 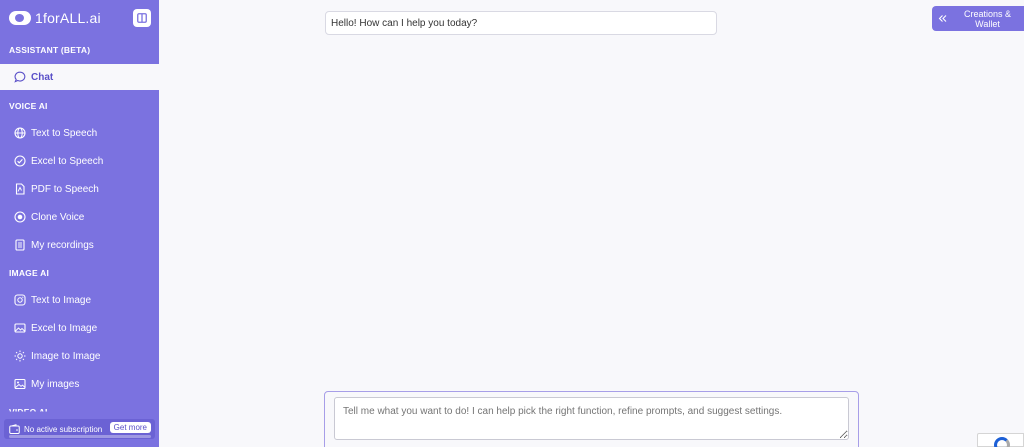 What do you see at coordinates (66, 356) in the screenshot?
I see `sidebar-item-label: Image to Image` at bounding box center [66, 356].